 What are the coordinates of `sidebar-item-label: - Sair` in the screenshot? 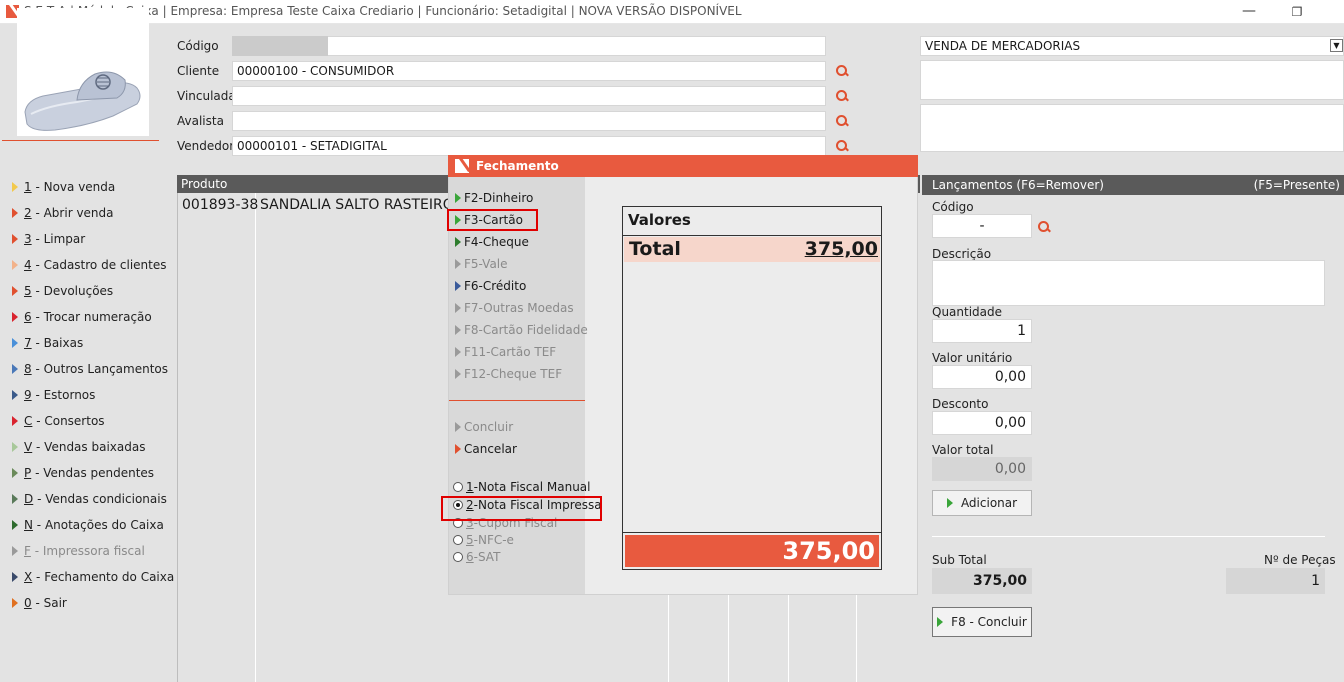 It's located at (49, 603).